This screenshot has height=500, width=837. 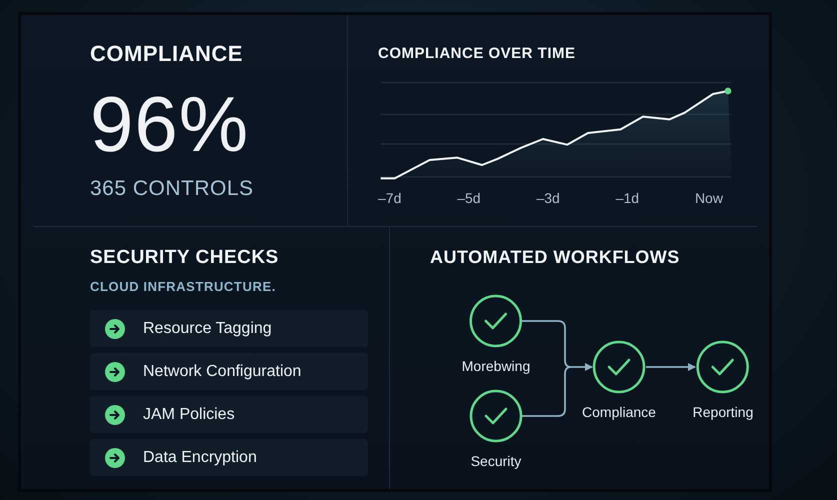 What do you see at coordinates (555, 257) in the screenshot?
I see `section-title: AUTOMATED WORKFLOWS` at bounding box center [555, 257].